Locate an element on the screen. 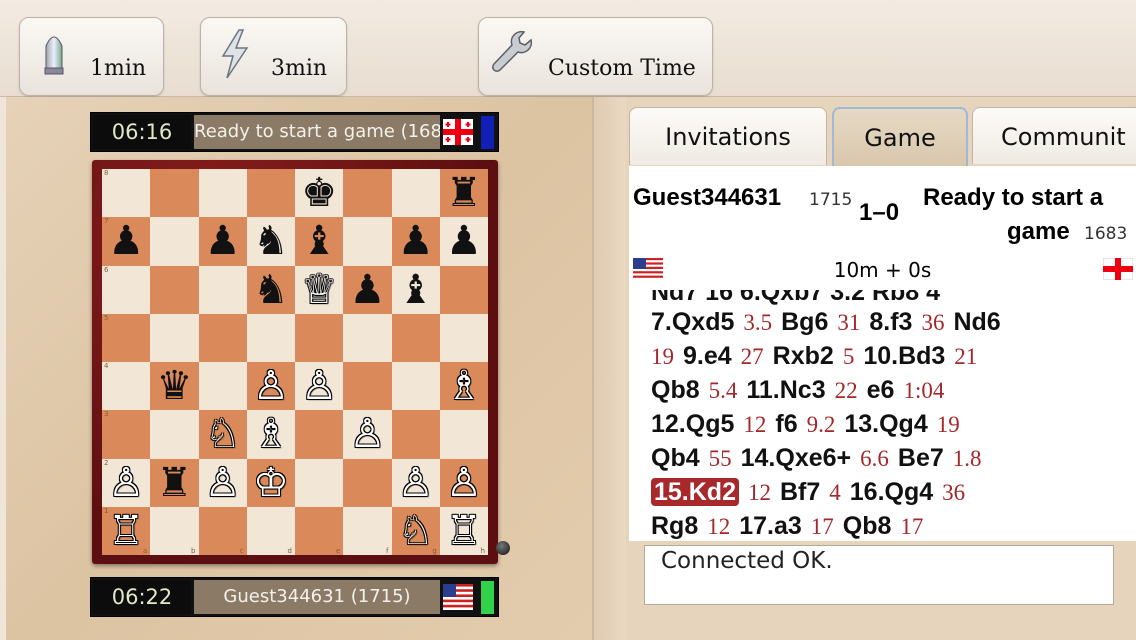 This screenshot has width=1136, height=640. move-notation: 9.e4 is located at coordinates (707, 356).